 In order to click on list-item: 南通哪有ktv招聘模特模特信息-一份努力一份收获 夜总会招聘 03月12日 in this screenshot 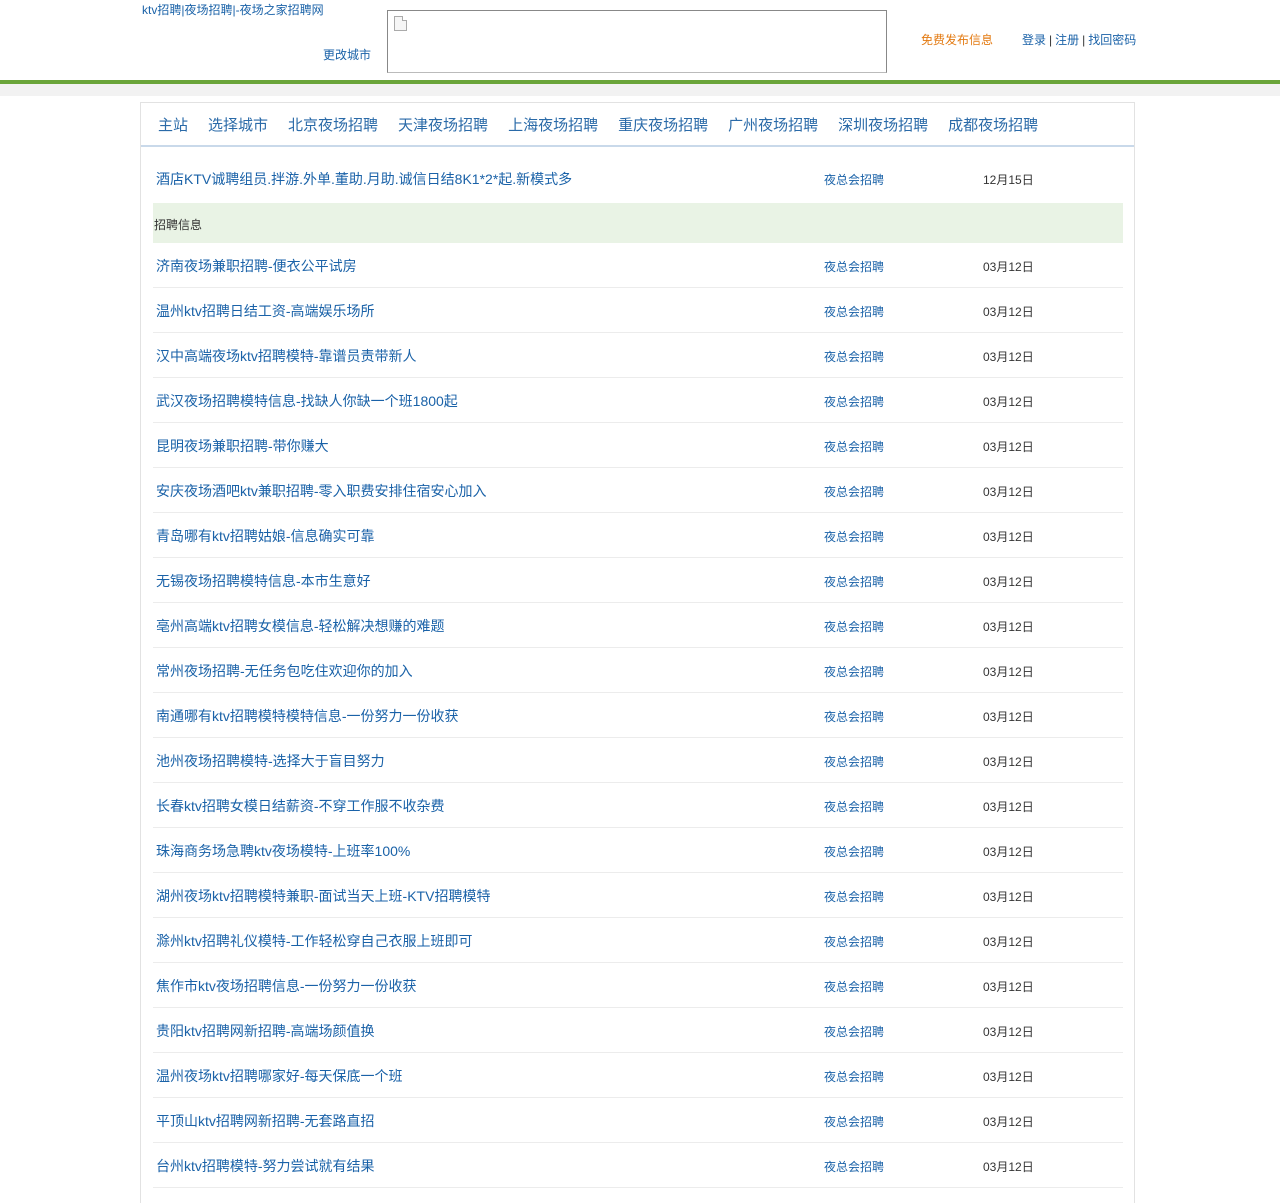, I will do `click(638, 715)`.